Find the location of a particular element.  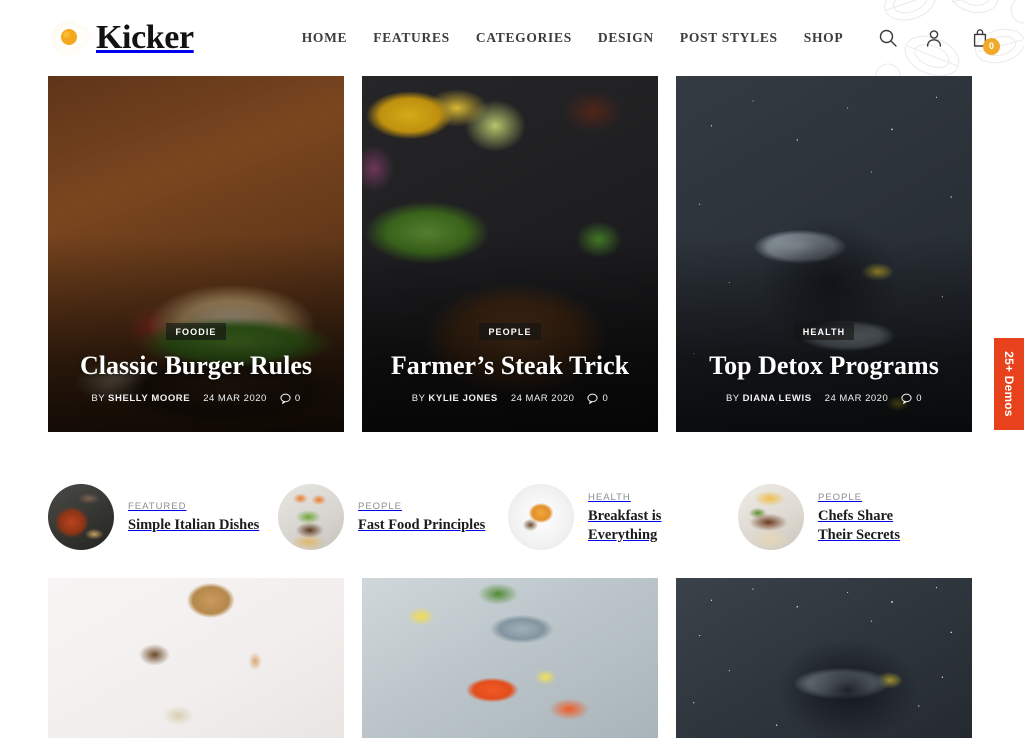

list-item: FEATURED Simple Italian Dishes is located at coordinates (163, 517).